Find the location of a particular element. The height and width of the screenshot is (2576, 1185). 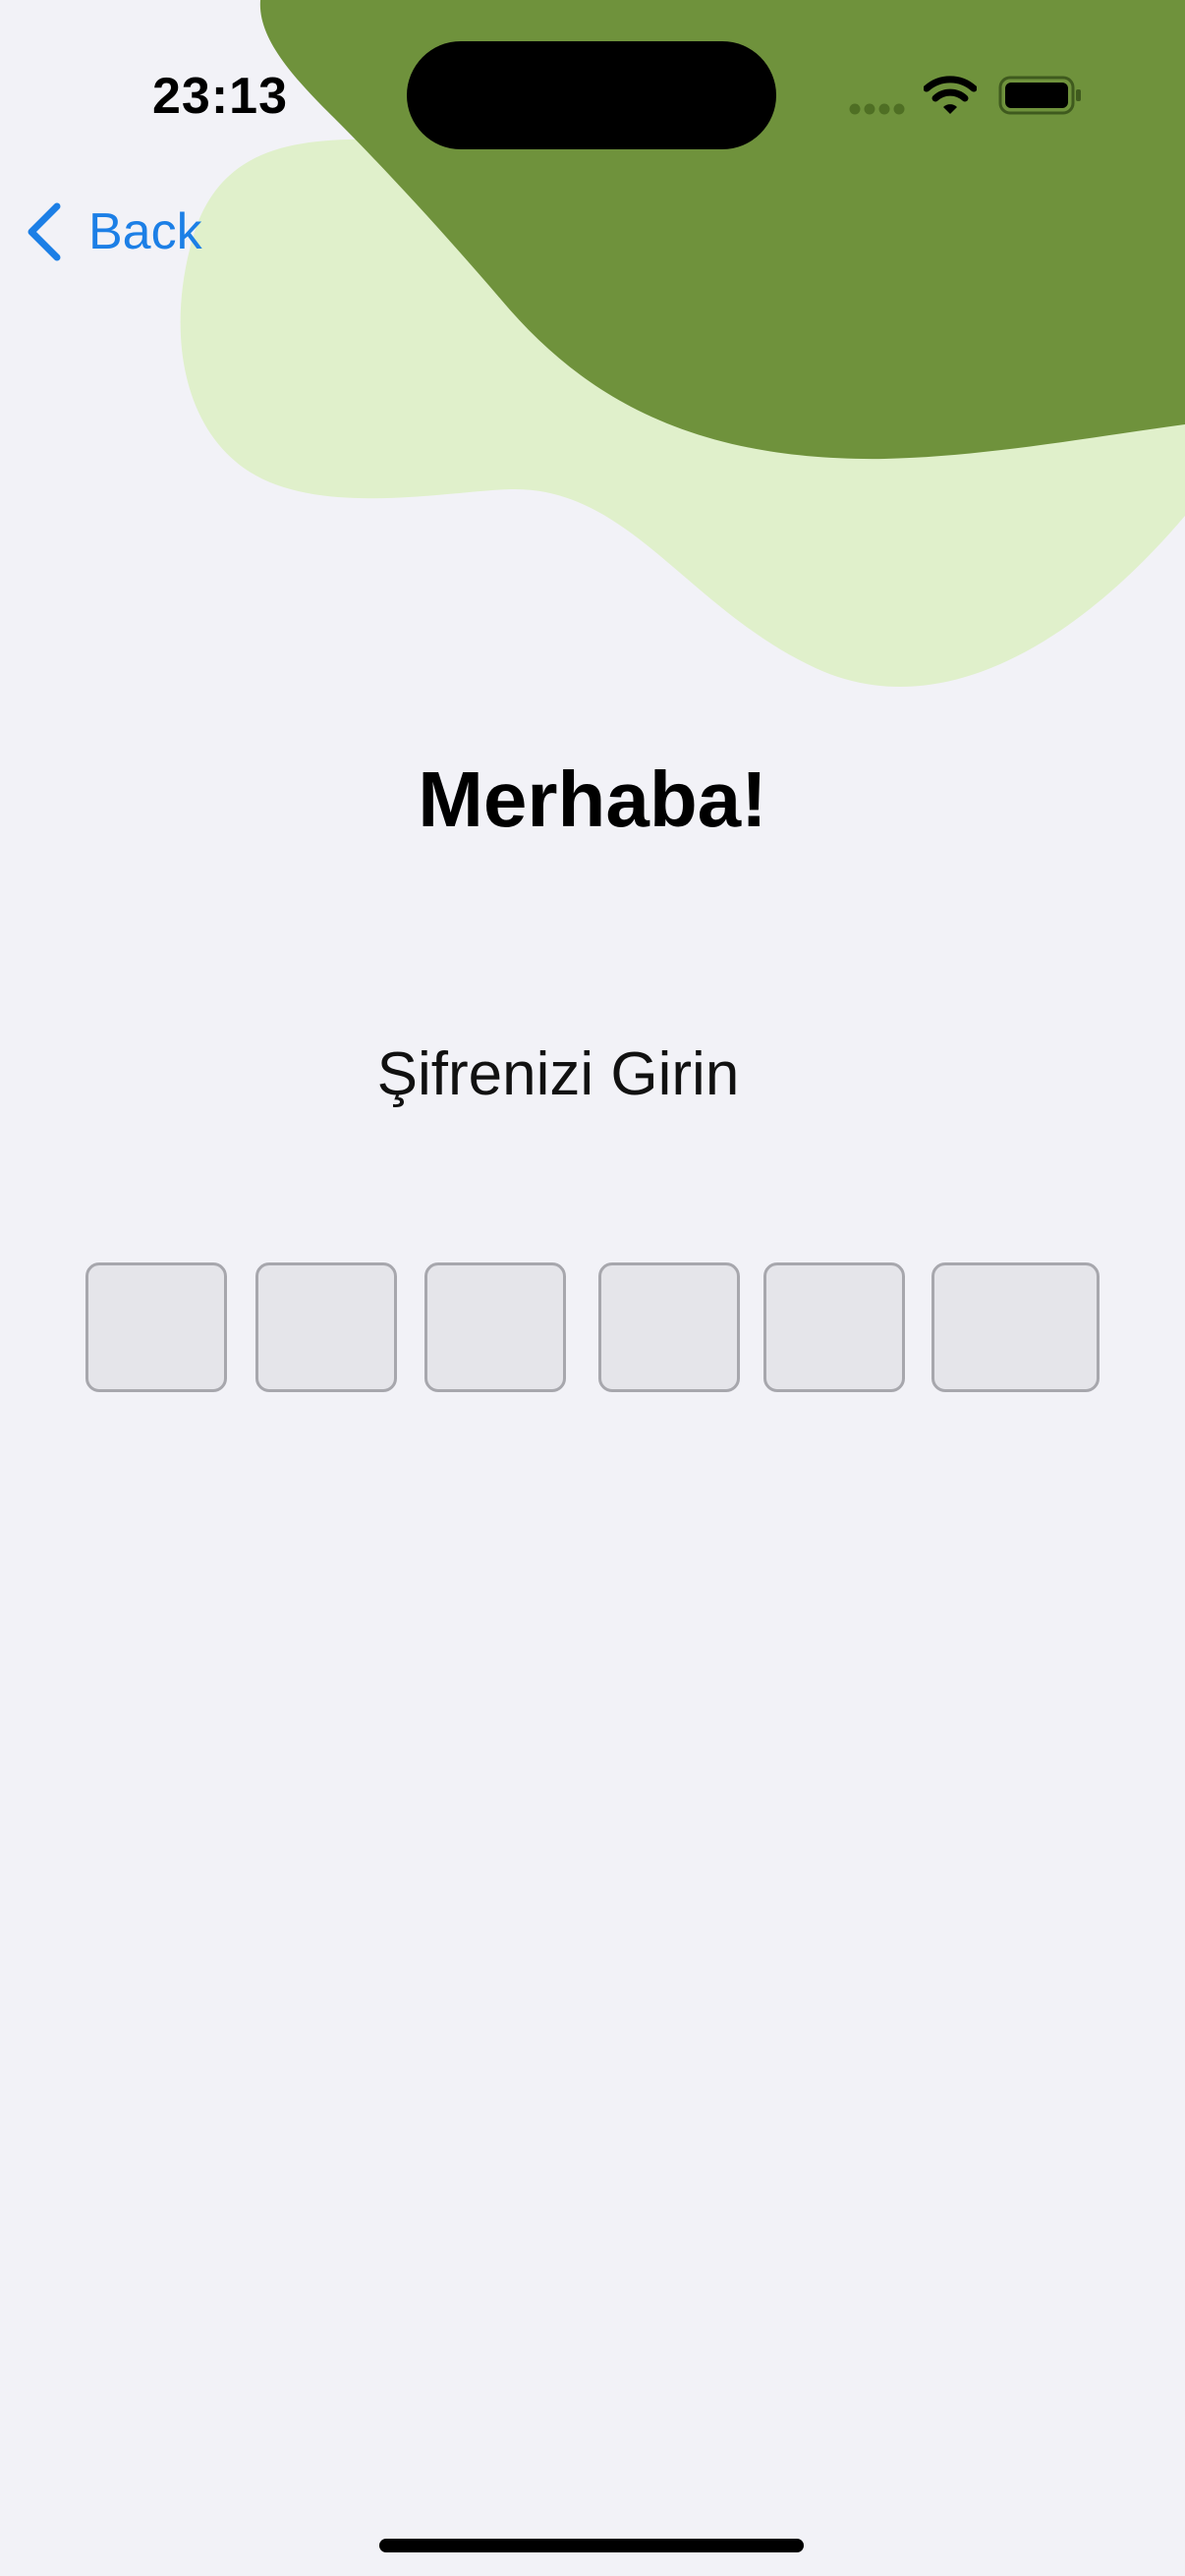

back-button: Back is located at coordinates (113, 231).